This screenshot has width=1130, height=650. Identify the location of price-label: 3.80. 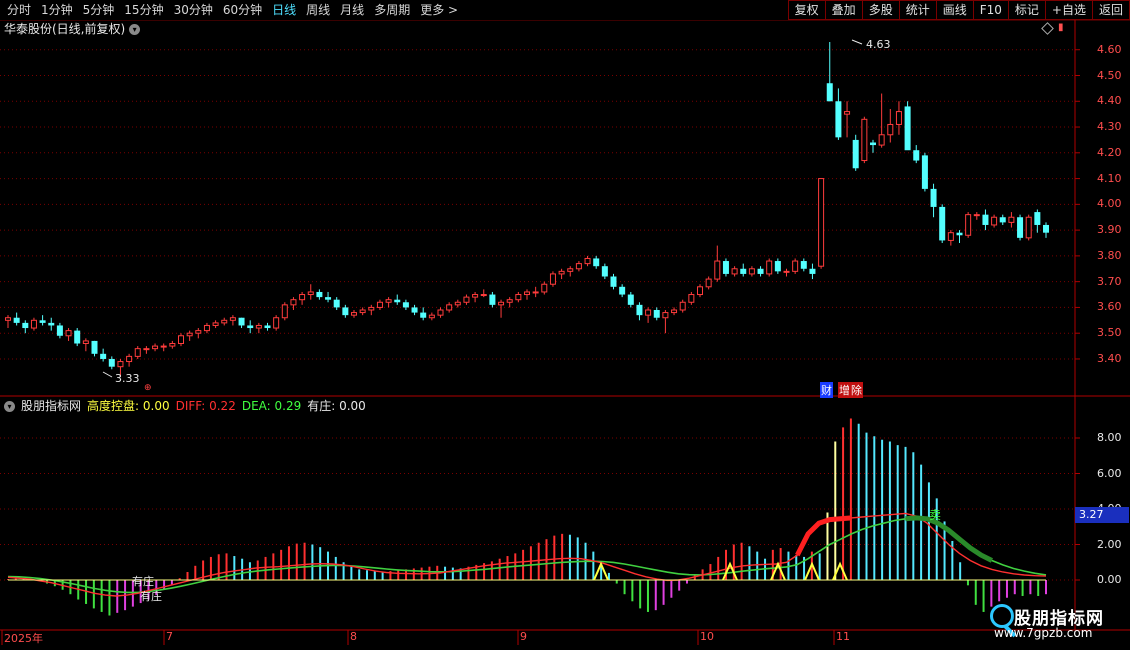
(1109, 255).